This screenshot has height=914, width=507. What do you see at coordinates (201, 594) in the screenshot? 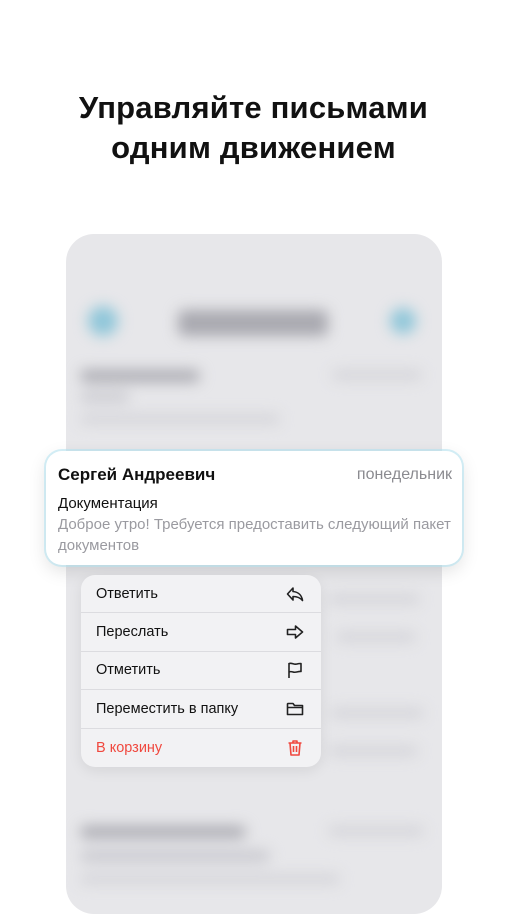
I see `menu-item-reply: Ответить` at bounding box center [201, 594].